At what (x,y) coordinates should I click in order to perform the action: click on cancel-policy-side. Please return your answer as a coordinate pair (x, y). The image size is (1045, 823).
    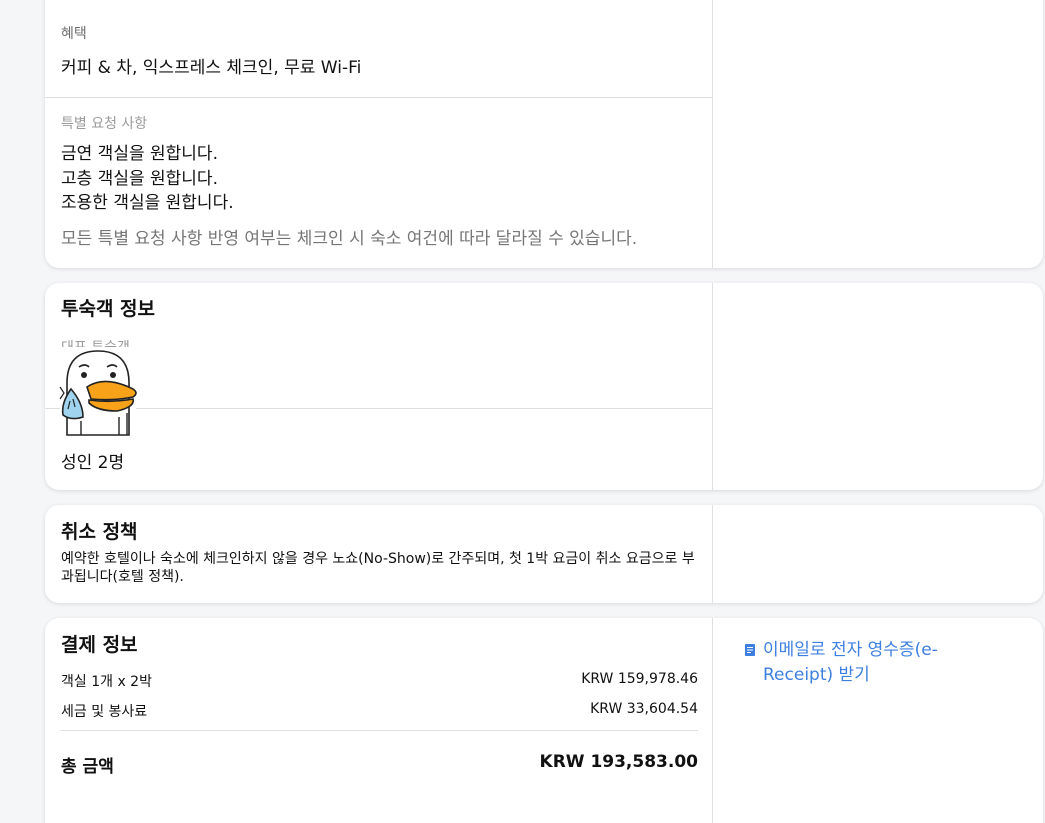
    Looking at the image, I should click on (878, 554).